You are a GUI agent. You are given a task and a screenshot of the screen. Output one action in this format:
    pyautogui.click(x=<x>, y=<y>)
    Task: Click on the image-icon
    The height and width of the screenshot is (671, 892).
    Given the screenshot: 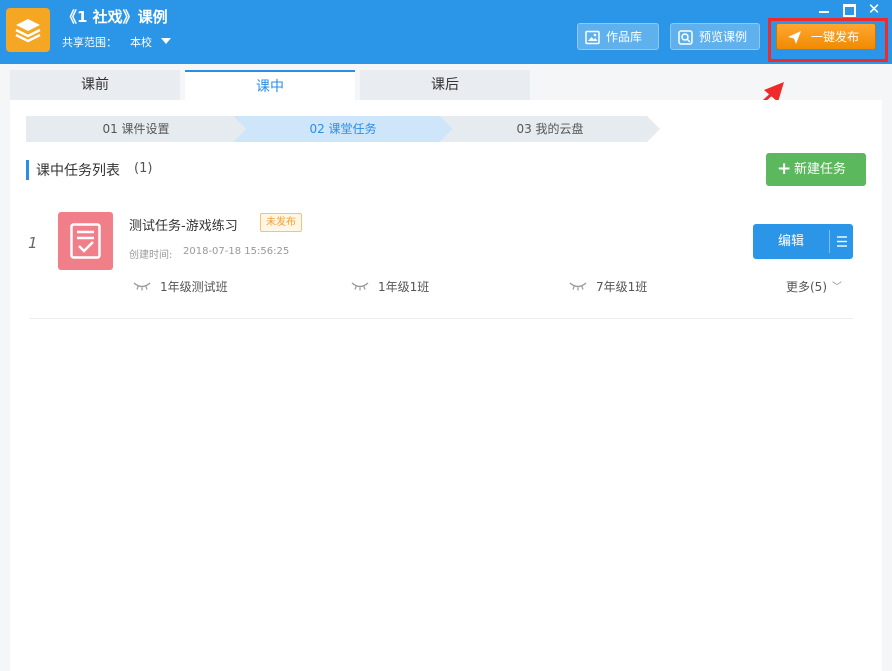 What is the action you would take?
    pyautogui.click(x=592, y=37)
    